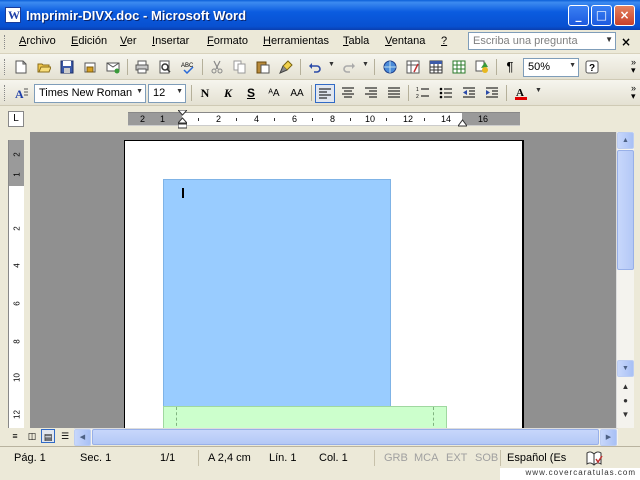 This screenshot has width=640, height=480. What do you see at coordinates (426, 458) in the screenshot?
I see `status-track-changes: MCA` at bounding box center [426, 458].